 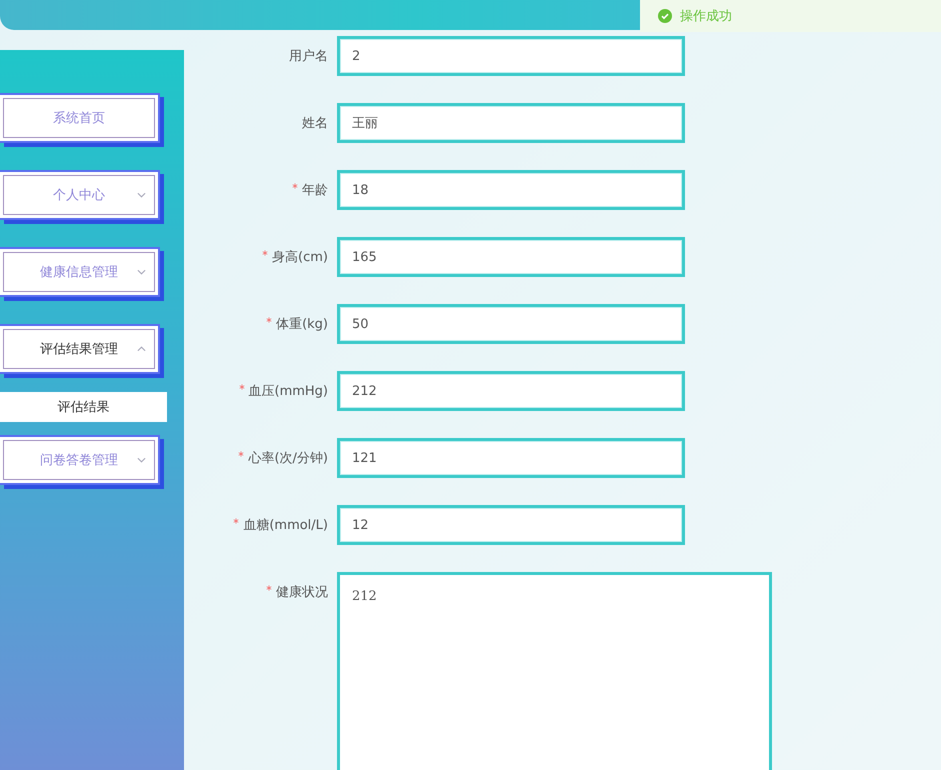 What do you see at coordinates (83, 407) in the screenshot?
I see `submenu-item: 评估结果` at bounding box center [83, 407].